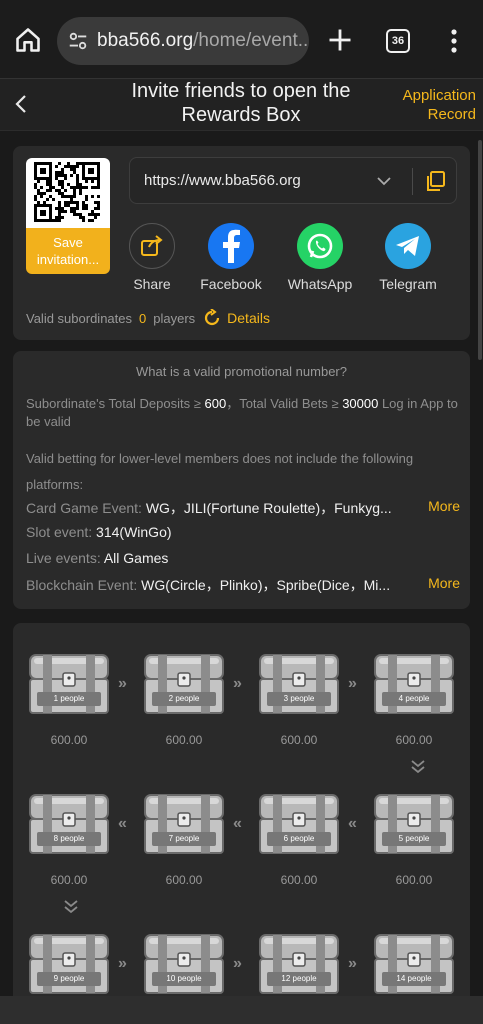 This screenshot has width=483, height=1024. I want to click on share-label: Share, so click(152, 284).